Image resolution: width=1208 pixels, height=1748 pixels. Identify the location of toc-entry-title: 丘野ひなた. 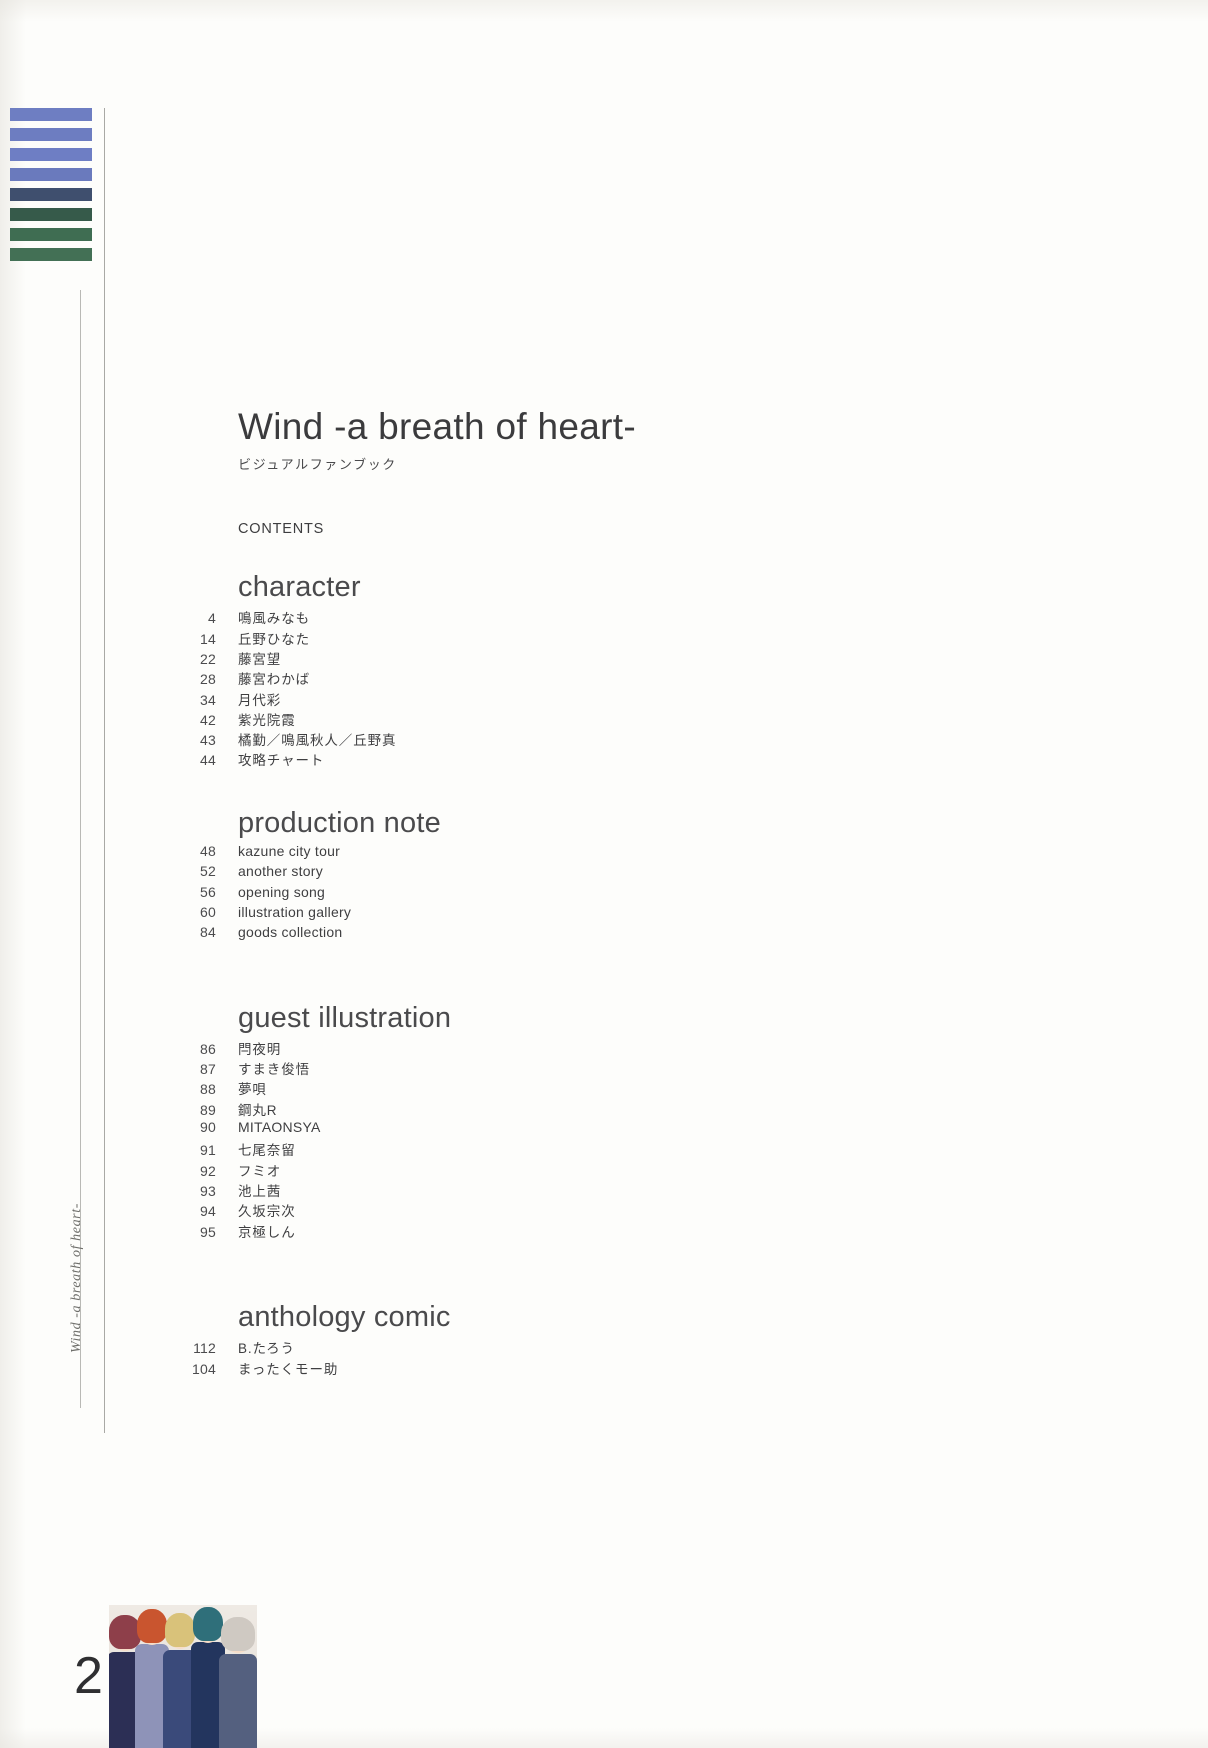
(274, 639).